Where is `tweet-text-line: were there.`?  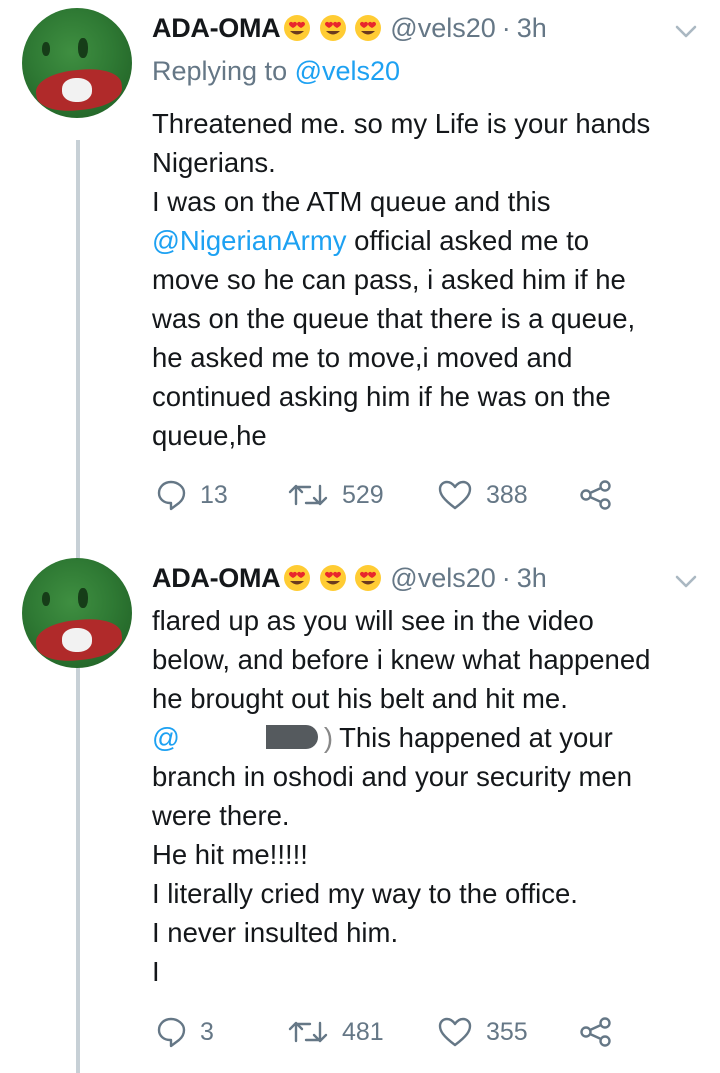
tweet-text-line: were there. is located at coordinates (221, 815).